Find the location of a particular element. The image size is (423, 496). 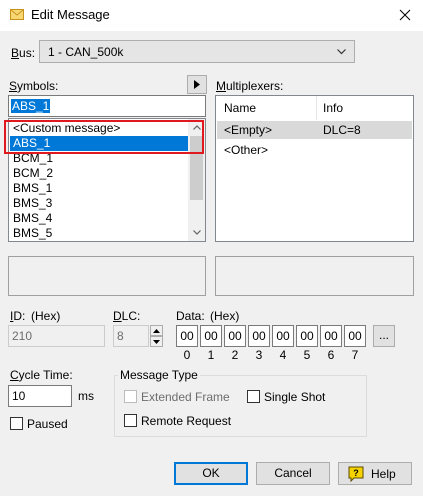

data-byte-1: 00 is located at coordinates (211, 336).